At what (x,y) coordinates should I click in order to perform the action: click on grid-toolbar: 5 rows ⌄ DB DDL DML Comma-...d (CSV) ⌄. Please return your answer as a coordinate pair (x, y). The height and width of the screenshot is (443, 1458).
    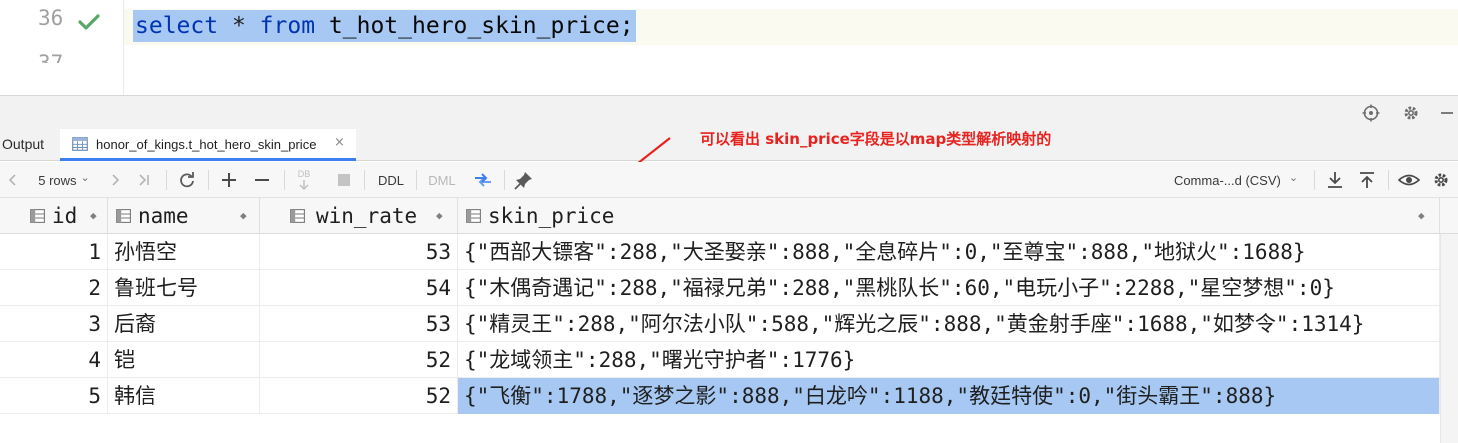
    Looking at the image, I should click on (729, 180).